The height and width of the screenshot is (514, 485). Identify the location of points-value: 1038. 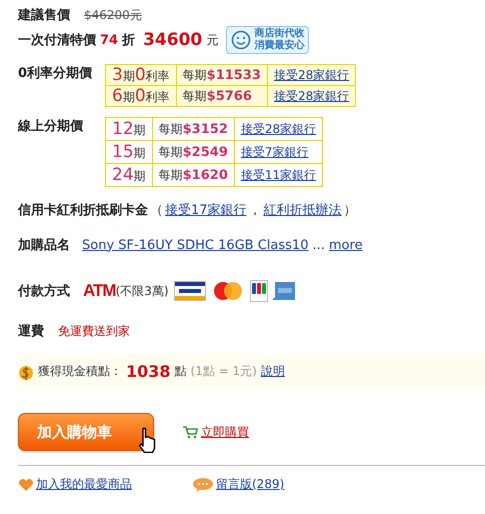
(148, 371).